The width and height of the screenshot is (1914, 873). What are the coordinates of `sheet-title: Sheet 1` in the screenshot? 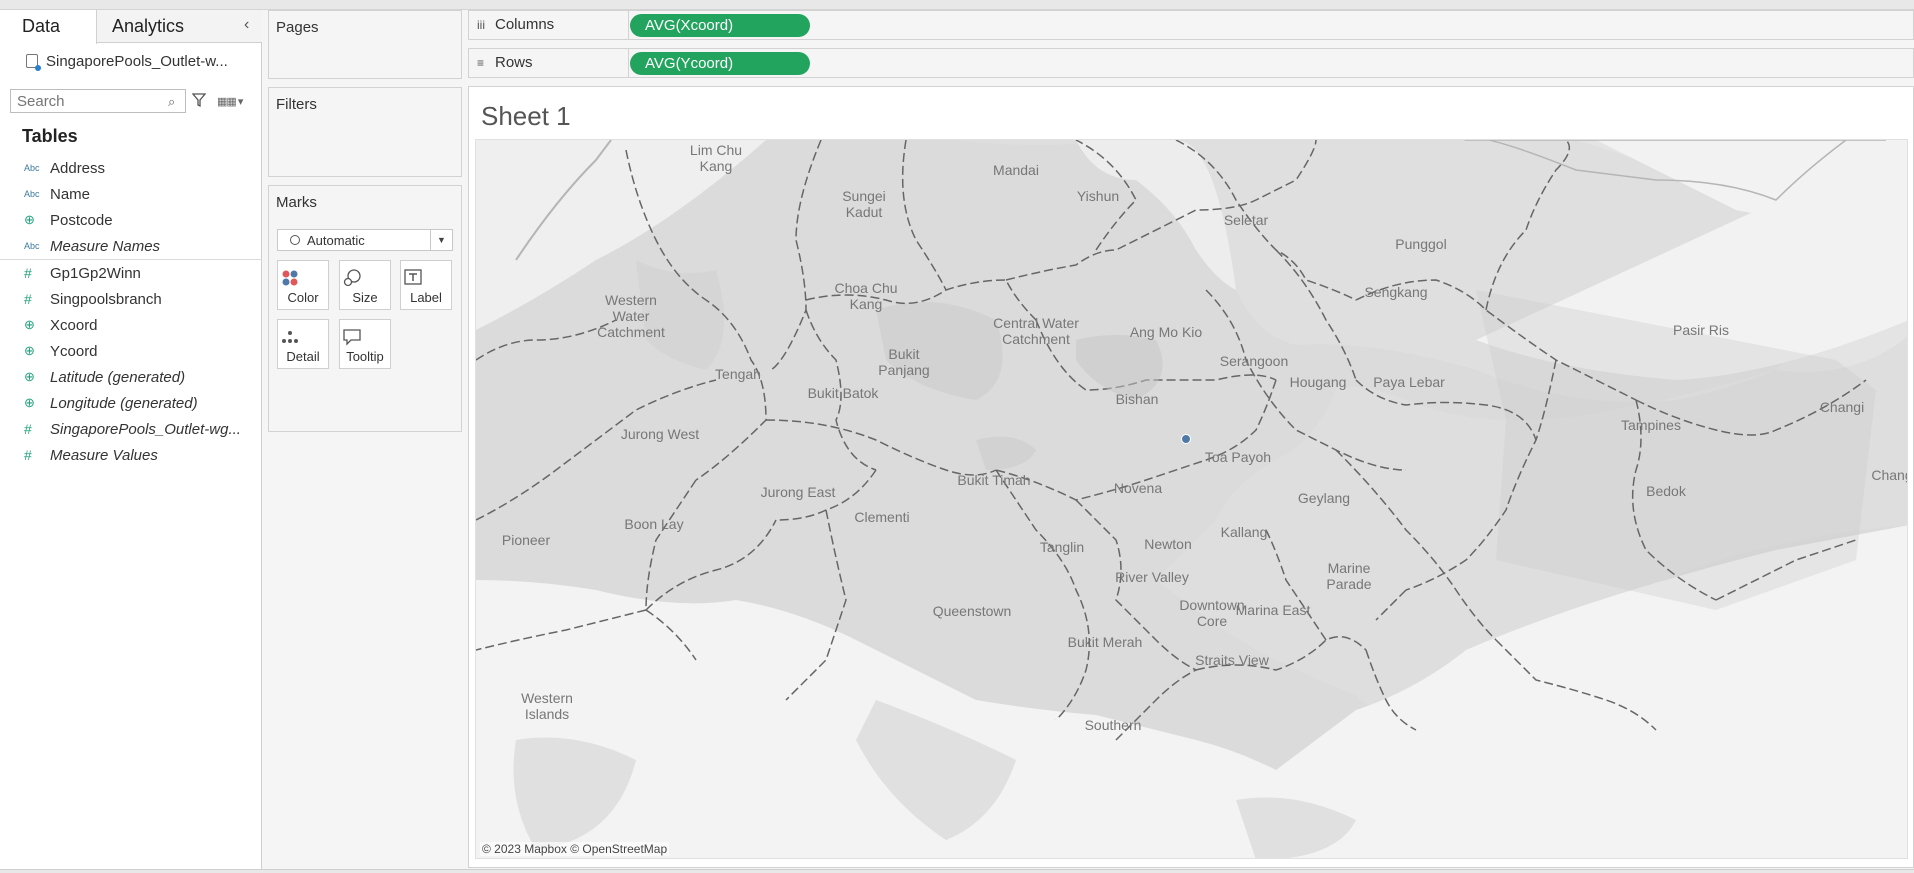 It's located at (526, 116).